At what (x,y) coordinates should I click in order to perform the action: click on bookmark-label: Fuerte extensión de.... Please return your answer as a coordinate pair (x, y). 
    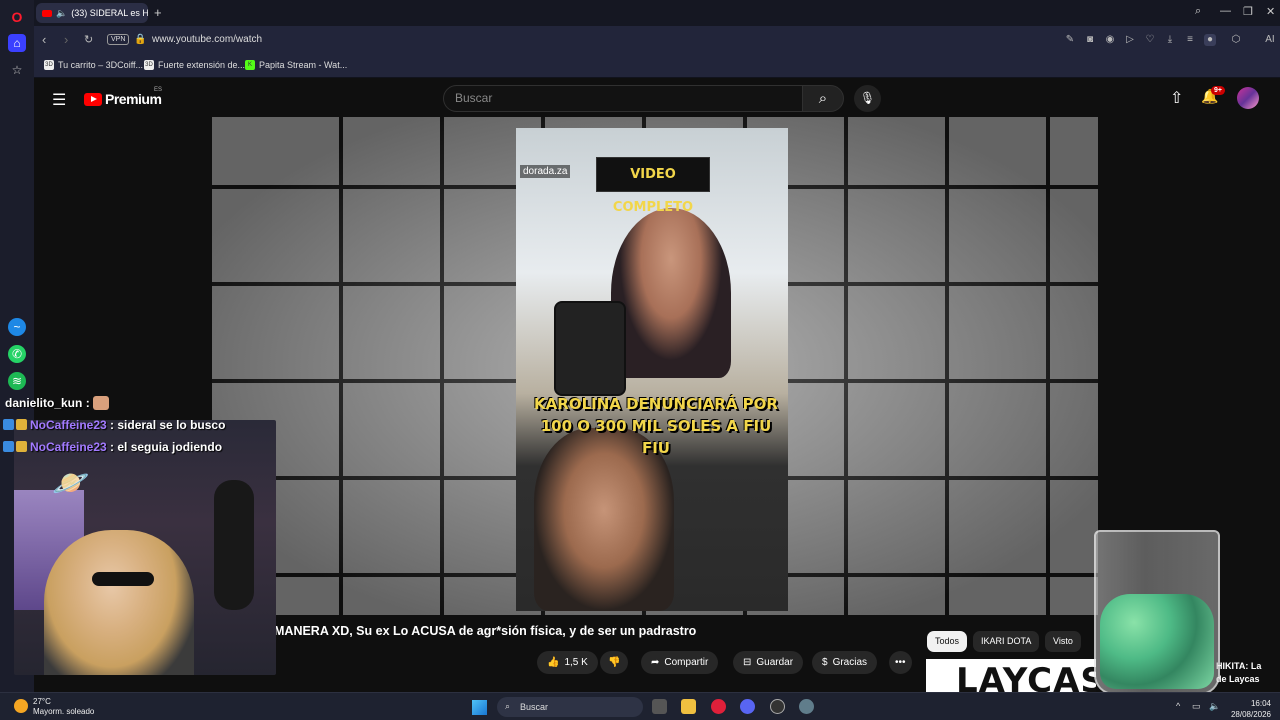
    Looking at the image, I should click on (202, 65).